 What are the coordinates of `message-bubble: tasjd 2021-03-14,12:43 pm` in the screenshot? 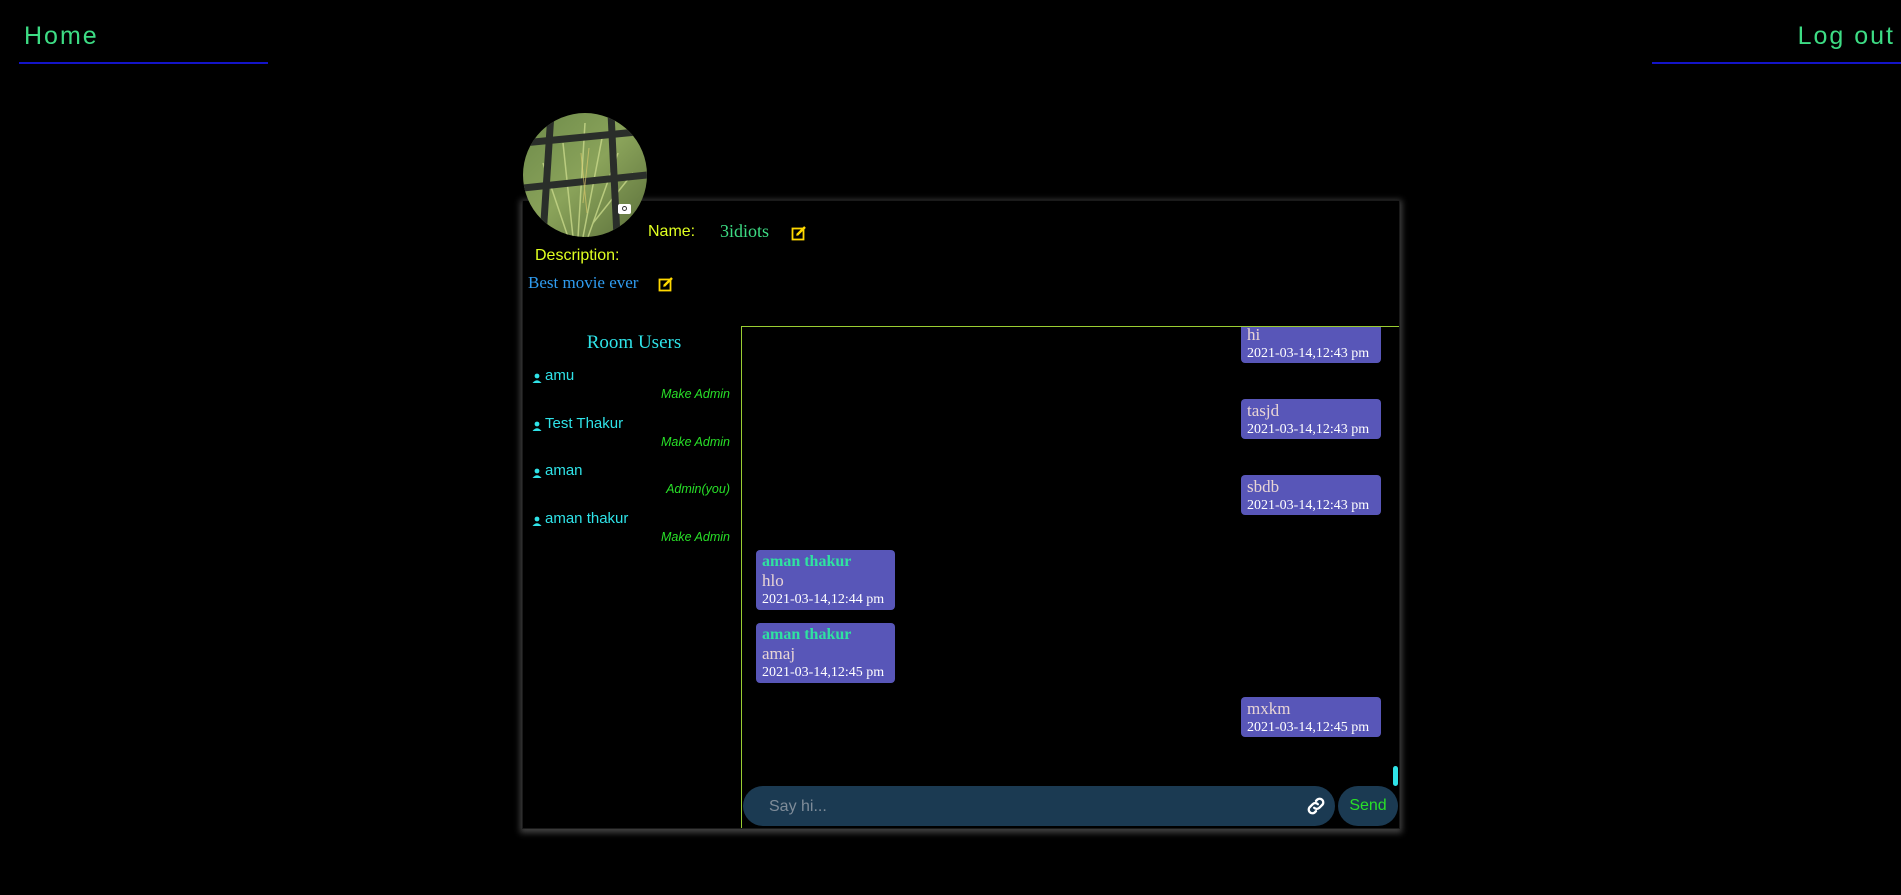 It's located at (1311, 419).